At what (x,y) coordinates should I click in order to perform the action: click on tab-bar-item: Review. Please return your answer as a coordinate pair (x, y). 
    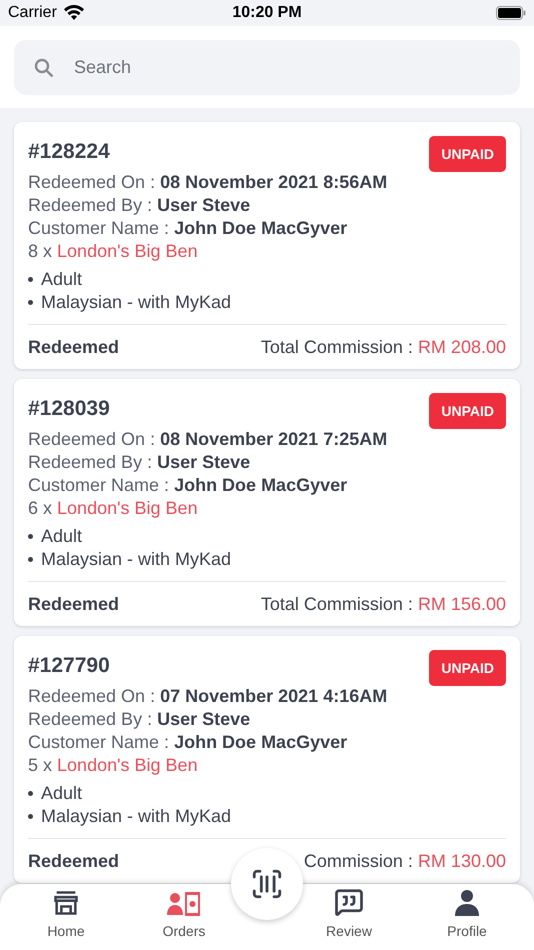
    Looking at the image, I should click on (349, 917).